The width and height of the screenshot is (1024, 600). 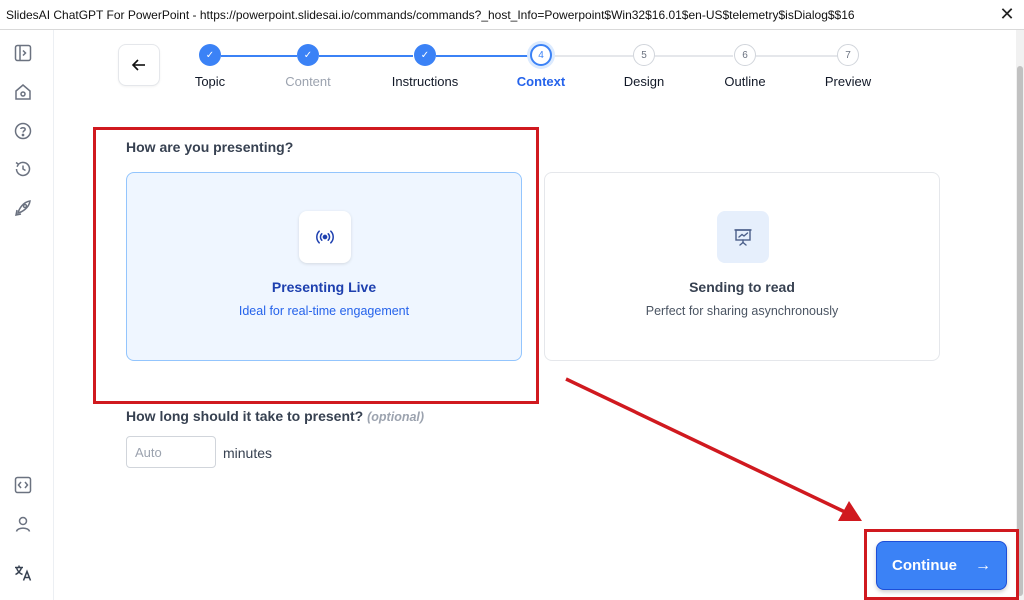 I want to click on step-instructions: ✓ Instructions, so click(x=425, y=64).